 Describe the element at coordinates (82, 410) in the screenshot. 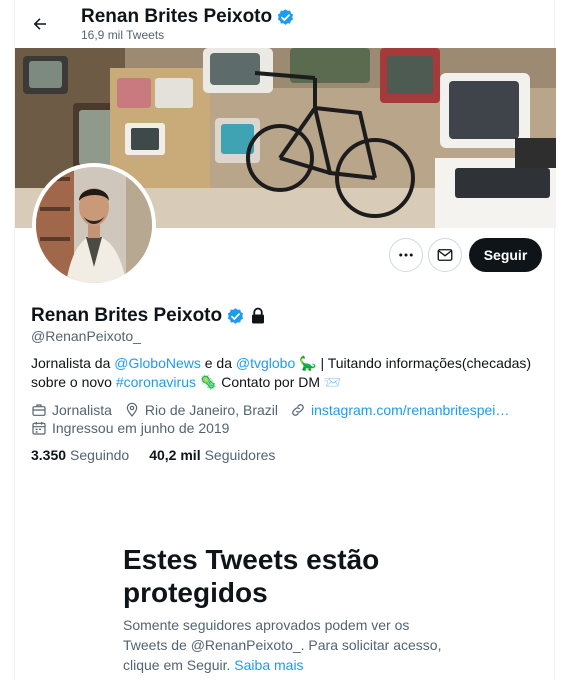

I see `profession-text: Jornalista` at that location.